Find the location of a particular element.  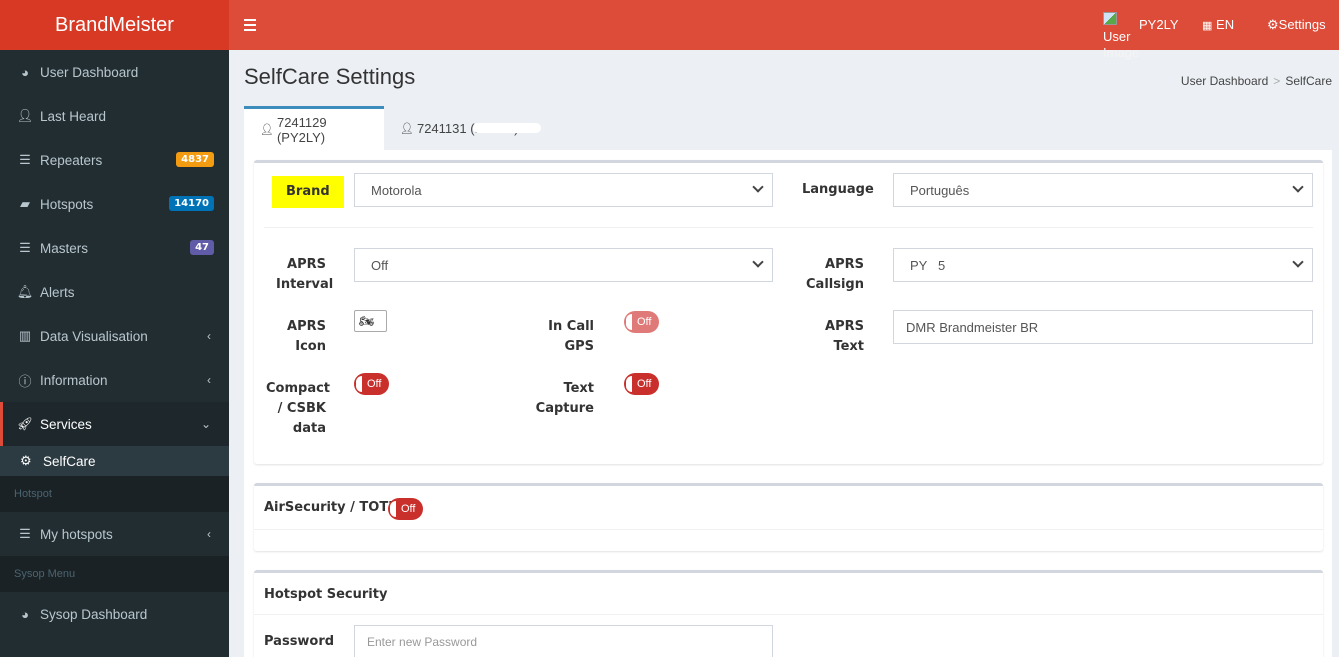

sidebar-item-data-visualisation: ▥ Data Visualisation ‹ is located at coordinates (114, 336).